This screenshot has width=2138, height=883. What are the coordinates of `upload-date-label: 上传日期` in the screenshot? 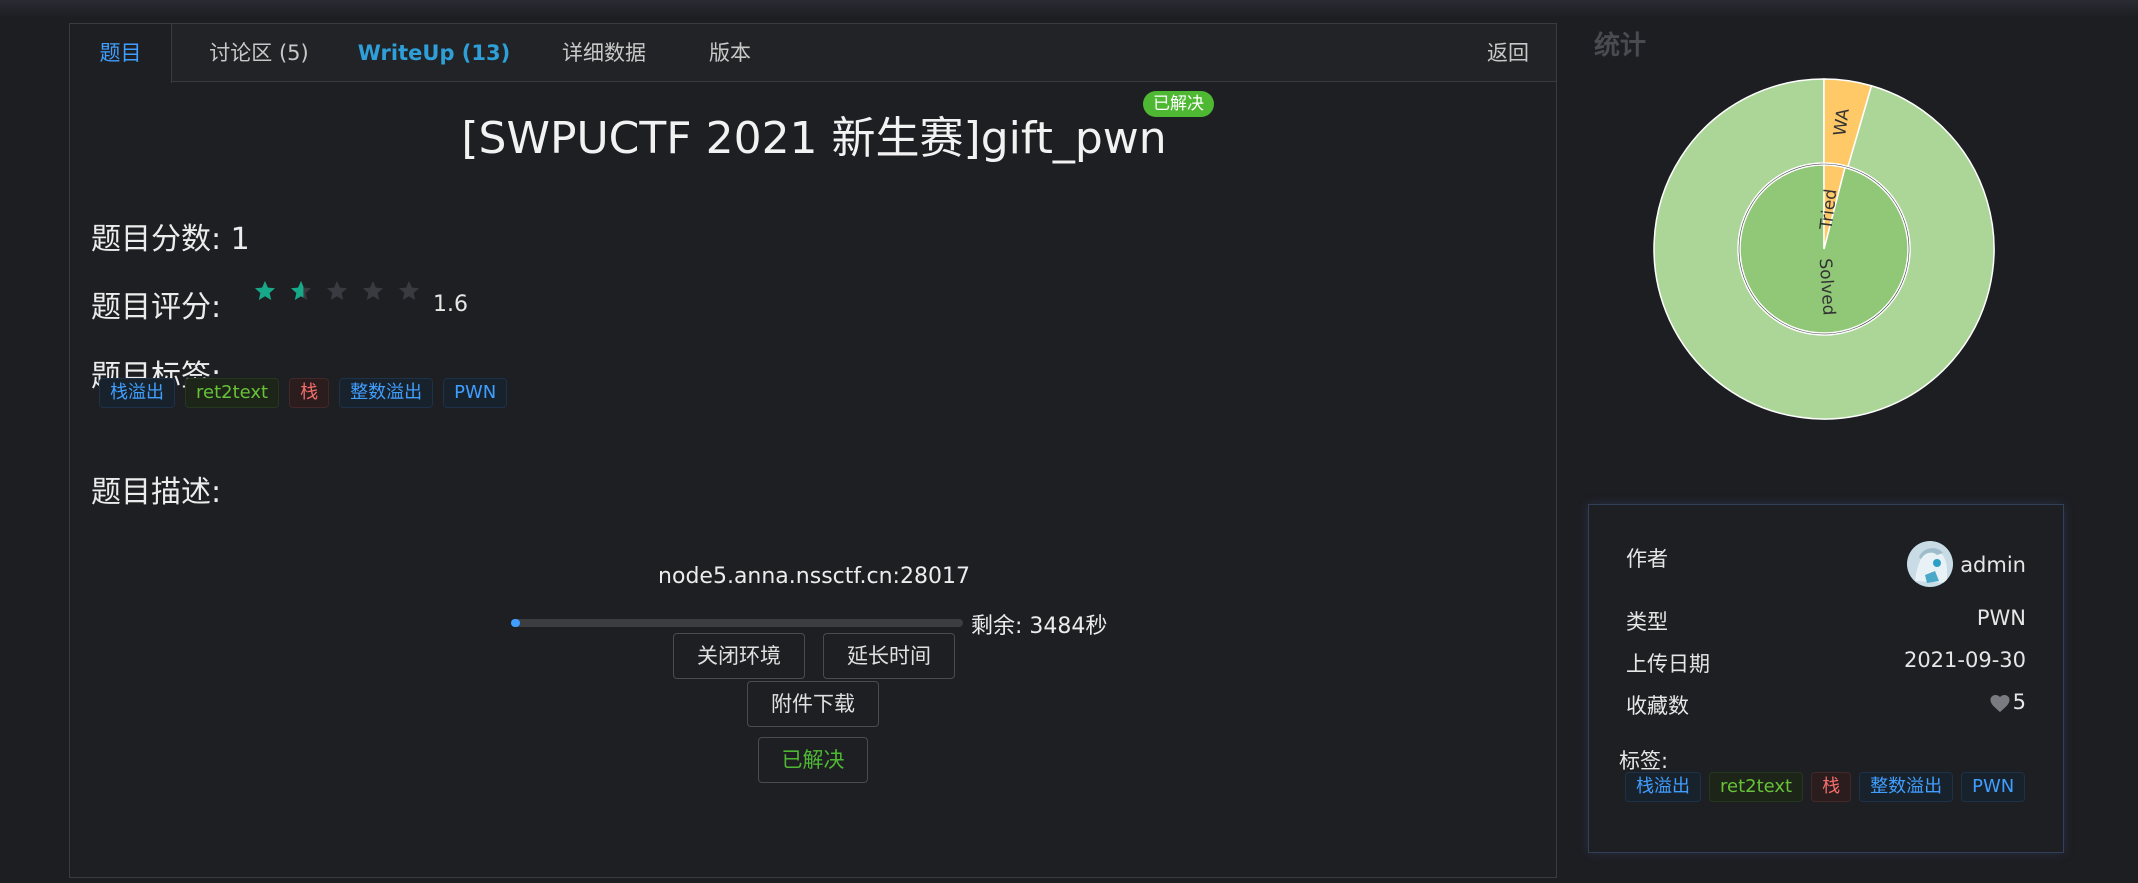 It's located at (1668, 664).